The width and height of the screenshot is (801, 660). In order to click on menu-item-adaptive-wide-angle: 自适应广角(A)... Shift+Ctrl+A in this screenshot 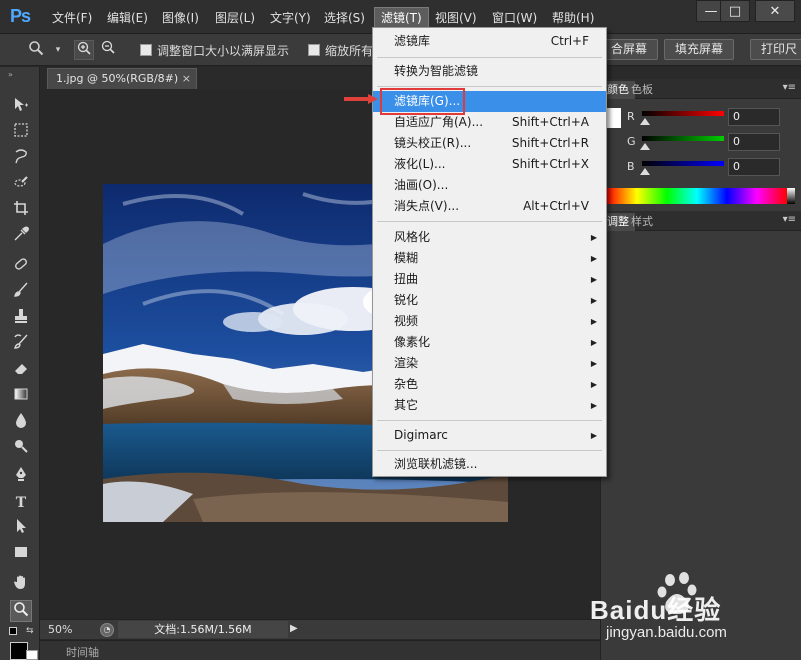, I will do `click(489, 122)`.